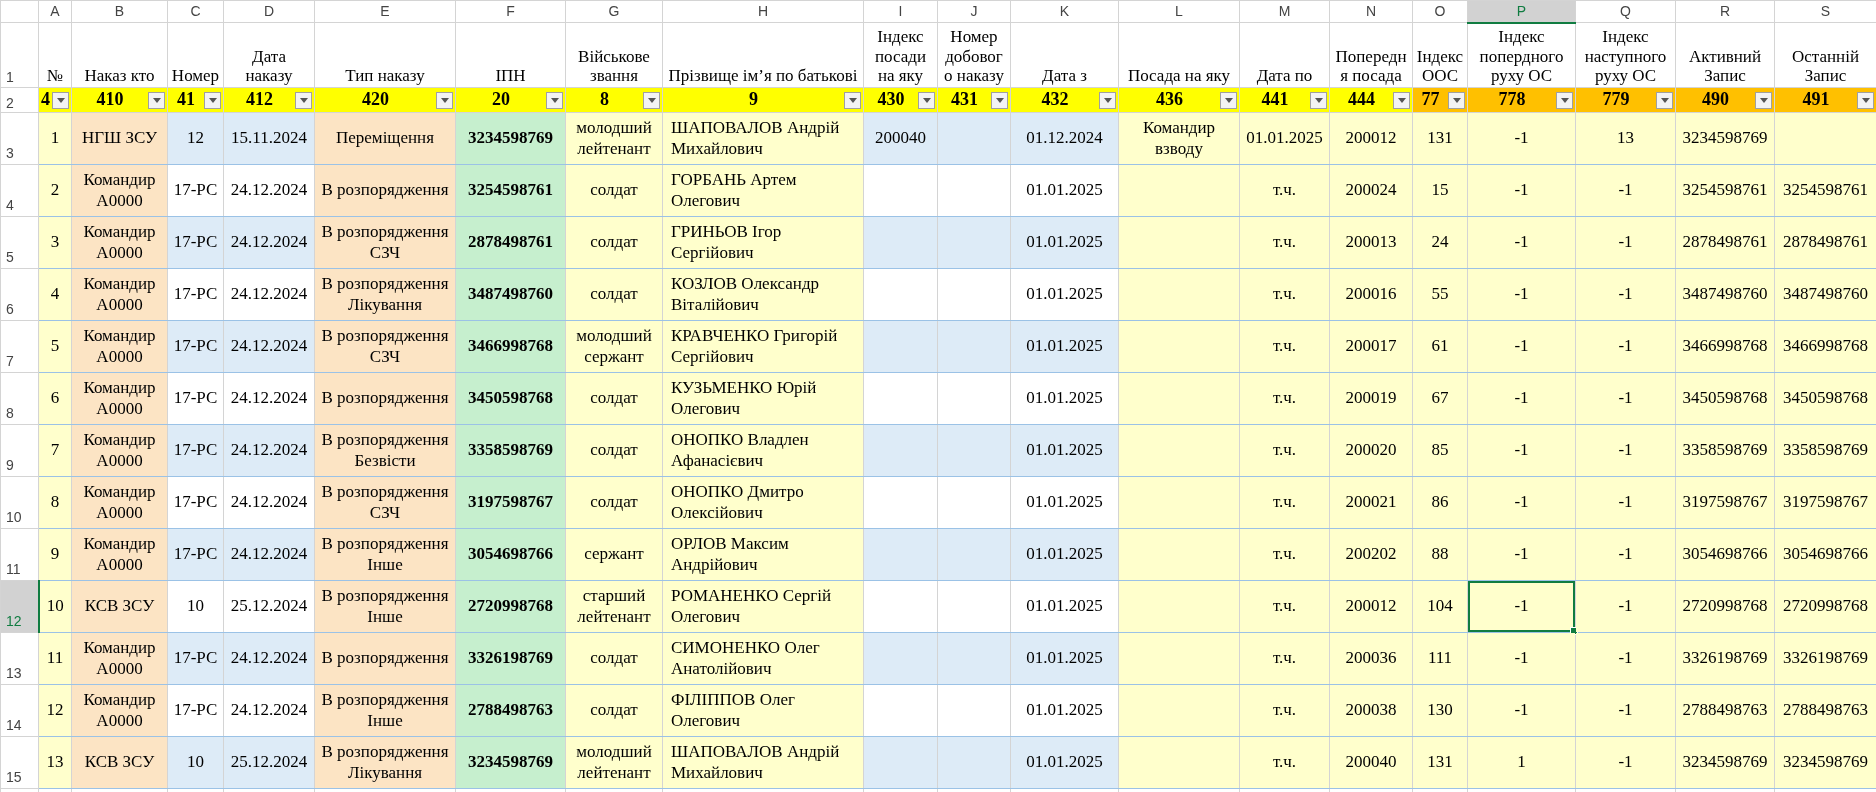 This screenshot has height=792, width=1876. Describe the element at coordinates (55, 710) in the screenshot. I see `table-cell: 12` at that location.